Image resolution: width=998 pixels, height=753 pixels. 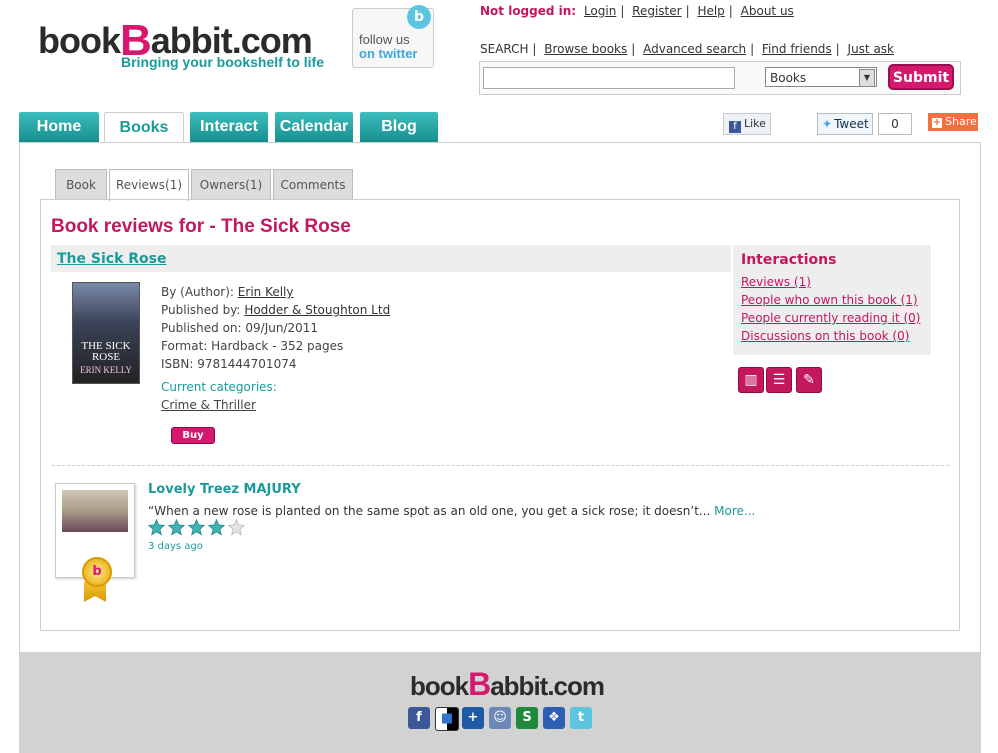 What do you see at coordinates (399, 127) in the screenshot?
I see `nav-tab-blog: Blog` at bounding box center [399, 127].